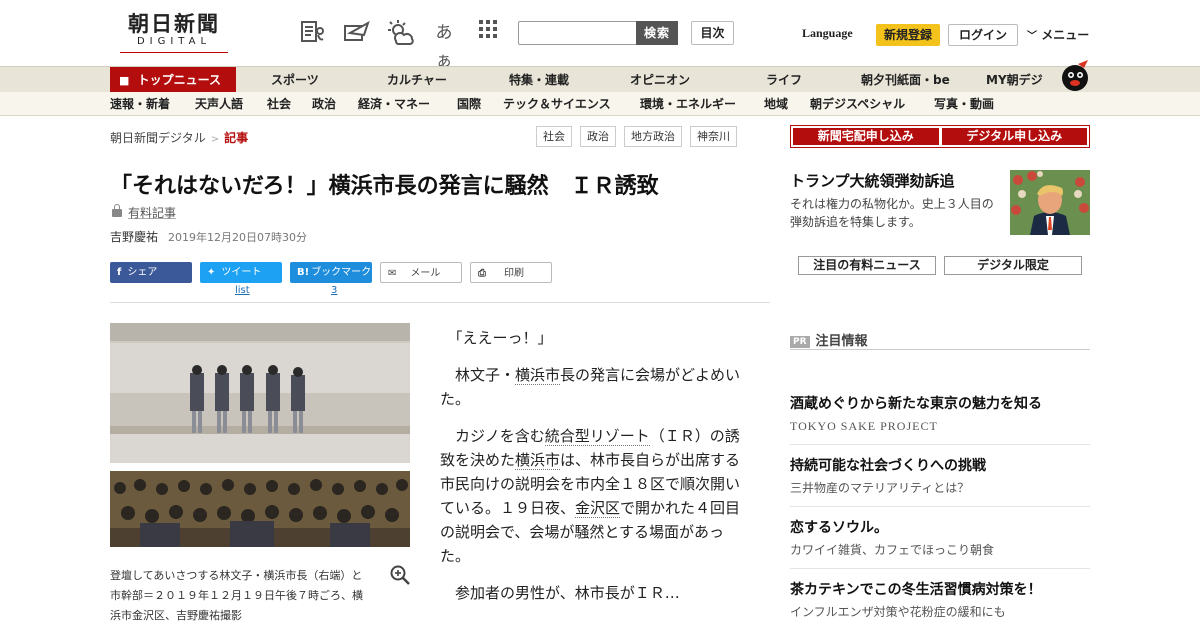 The image size is (1200, 630). I want to click on keyword-link: 金沢区, so click(598, 508).